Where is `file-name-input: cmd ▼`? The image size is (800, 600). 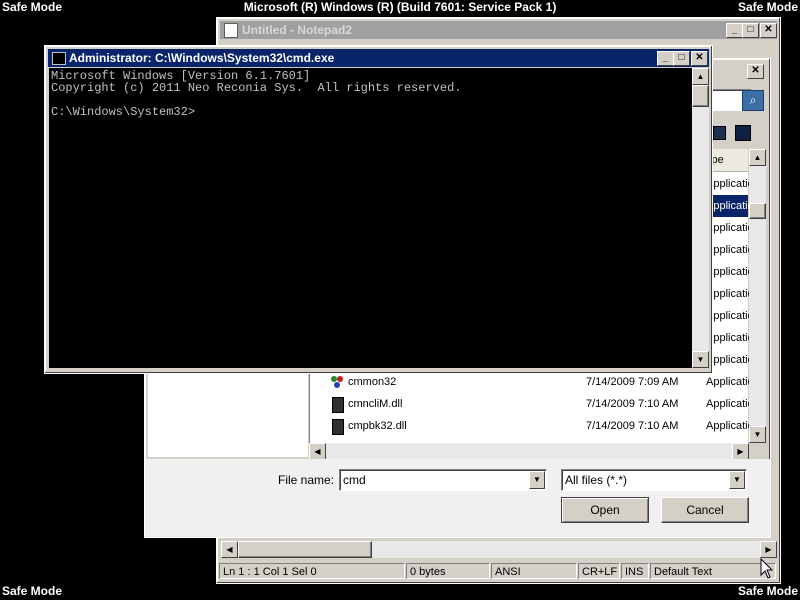 file-name-input: cmd ▼ is located at coordinates (443, 480).